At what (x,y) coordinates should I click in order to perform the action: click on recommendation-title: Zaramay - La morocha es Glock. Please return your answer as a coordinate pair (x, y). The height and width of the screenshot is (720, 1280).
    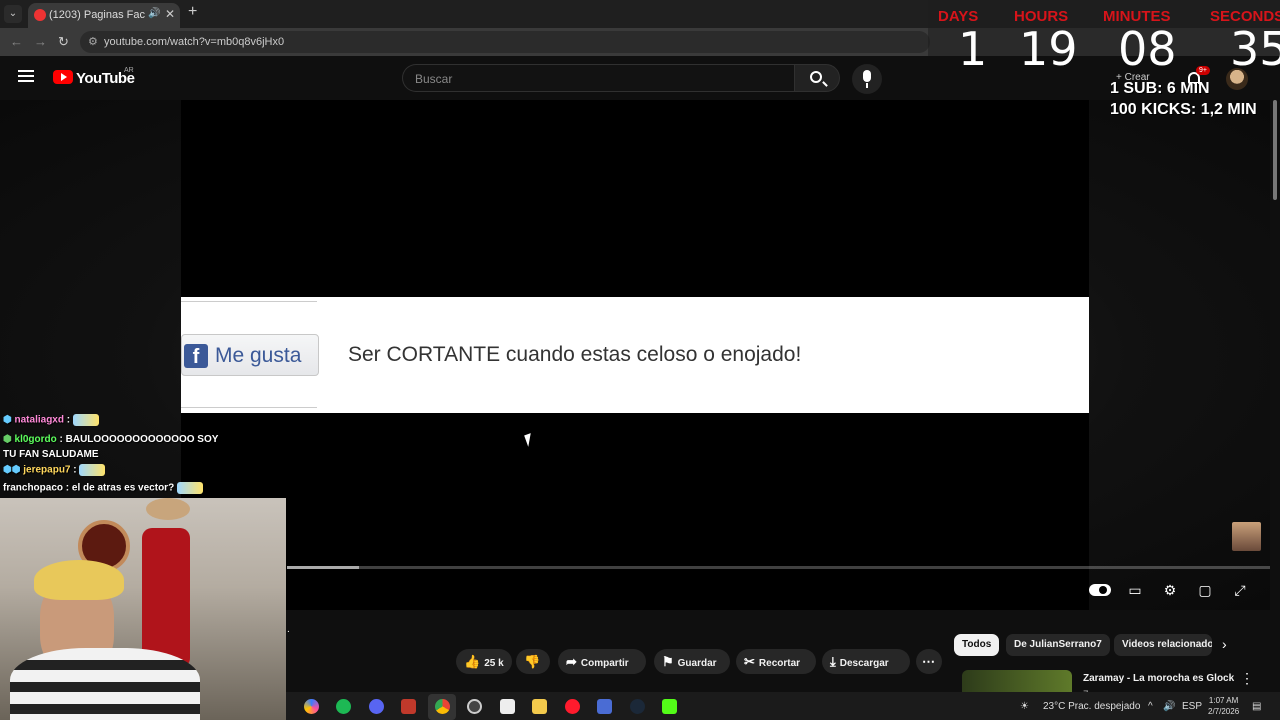
    Looking at the image, I should click on (1158, 678).